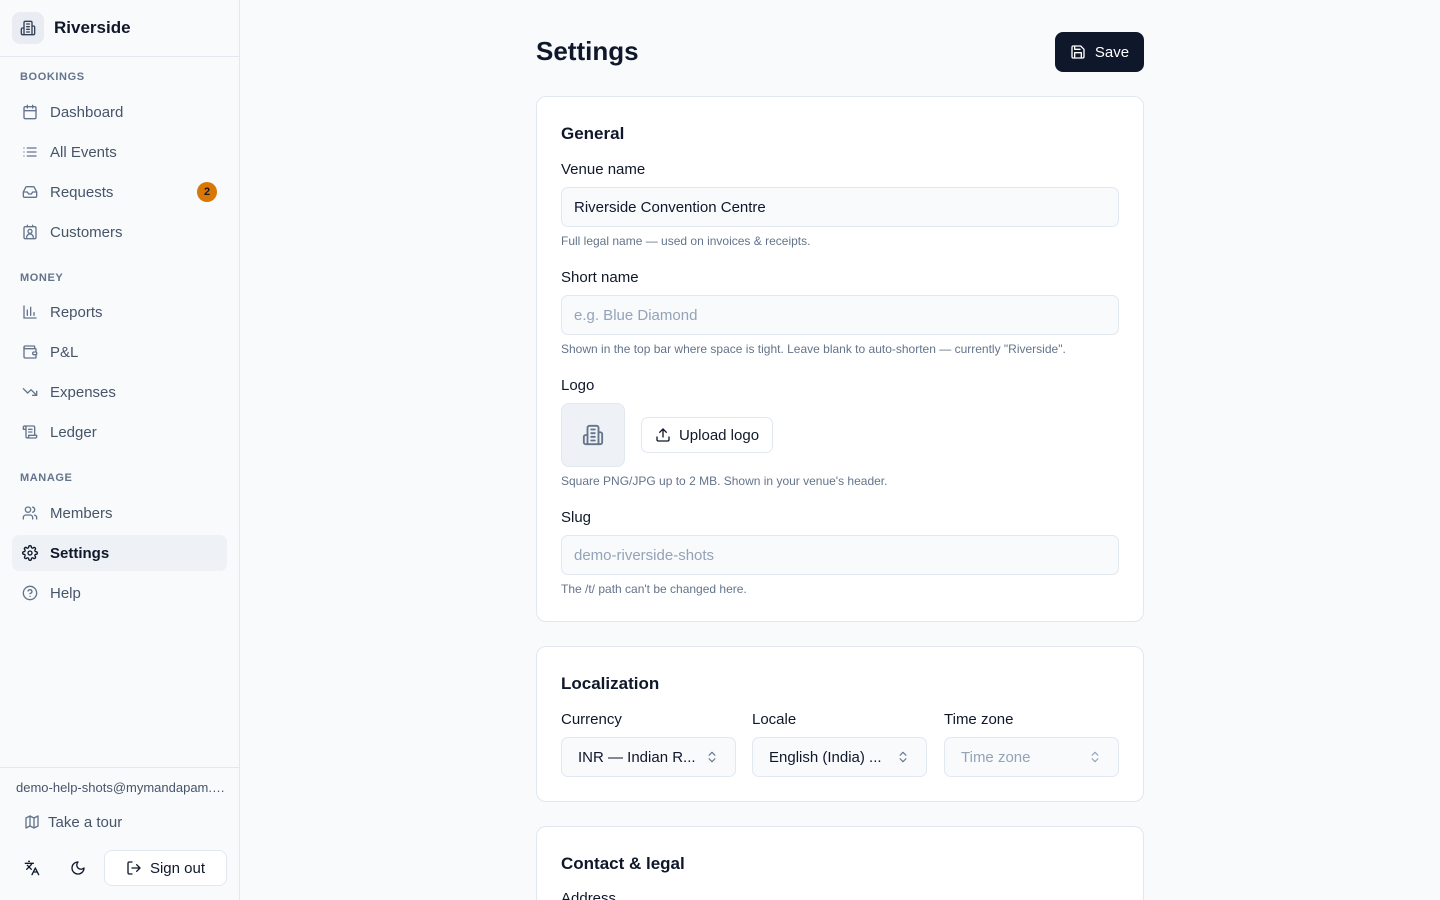 The width and height of the screenshot is (1440, 900). Describe the element at coordinates (623, 863) in the screenshot. I see `contact-legal-title: Contact & legal` at that location.